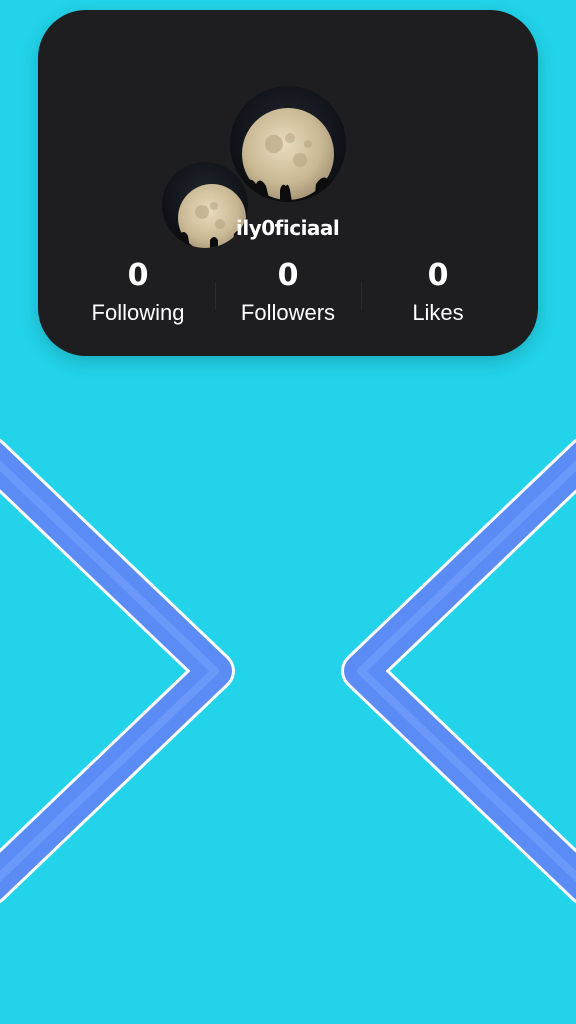 The image size is (576, 1024). Describe the element at coordinates (138, 275) in the screenshot. I see `following-count: 0` at that location.